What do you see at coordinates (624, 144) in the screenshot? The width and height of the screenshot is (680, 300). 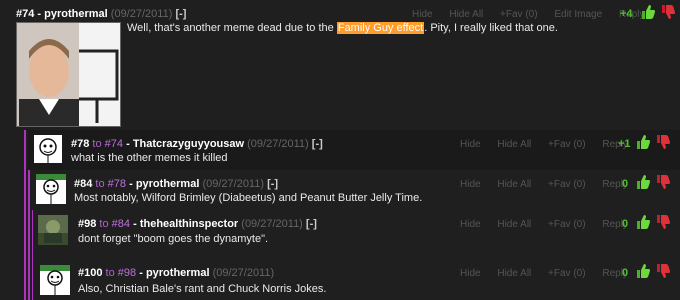 I see `comment-score: +1` at bounding box center [624, 144].